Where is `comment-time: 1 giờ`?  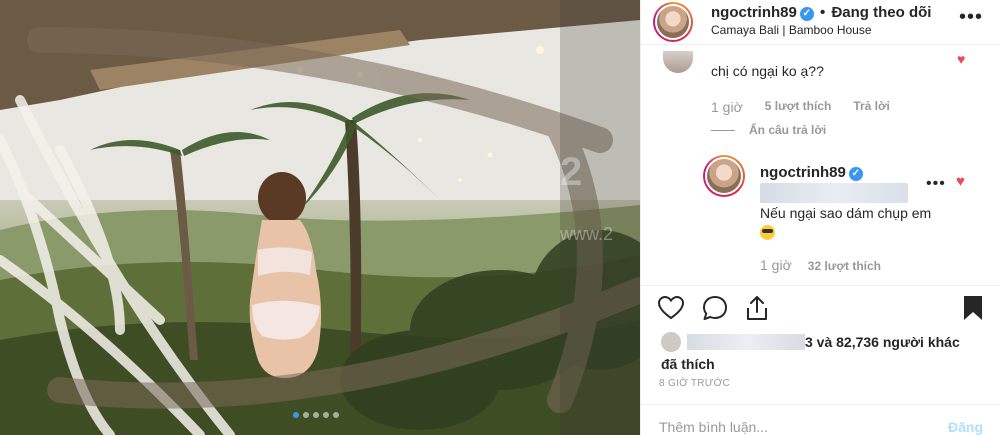
comment-time: 1 giờ is located at coordinates (727, 107).